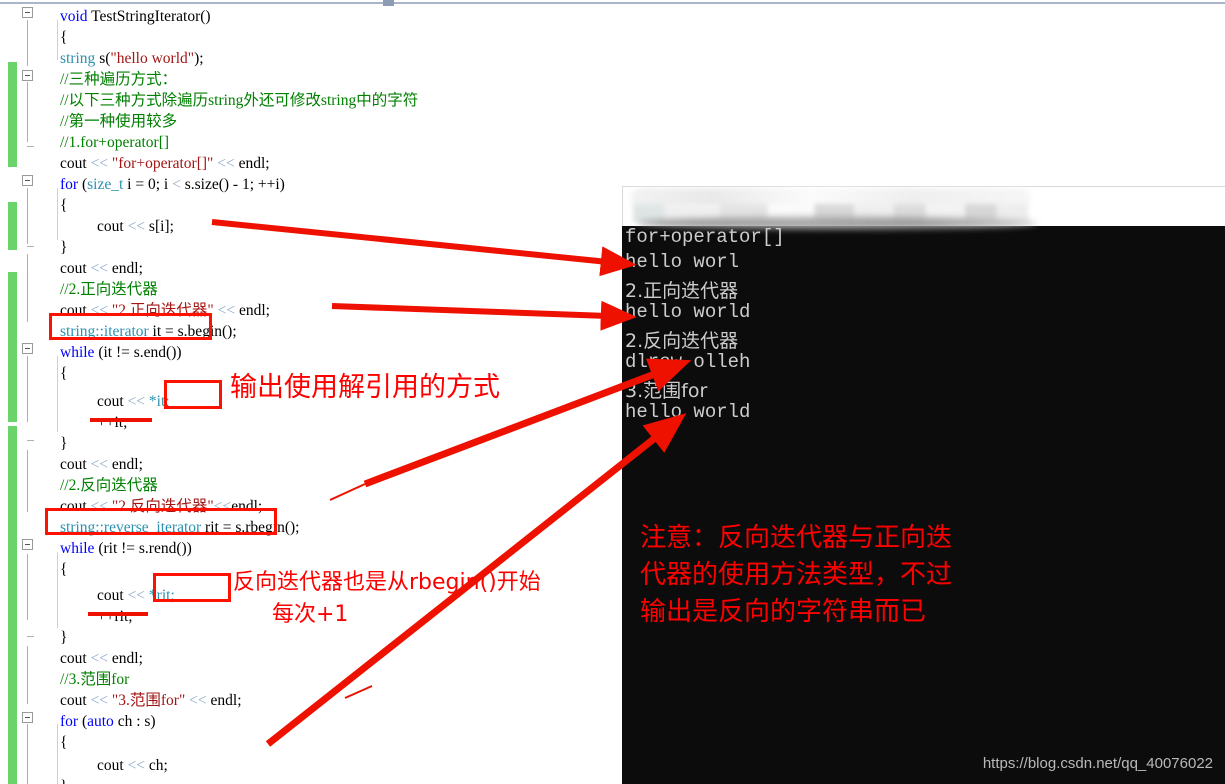 The image size is (1225, 784). I want to click on annotation-rbegin-line2: 每次+1, so click(310, 614).